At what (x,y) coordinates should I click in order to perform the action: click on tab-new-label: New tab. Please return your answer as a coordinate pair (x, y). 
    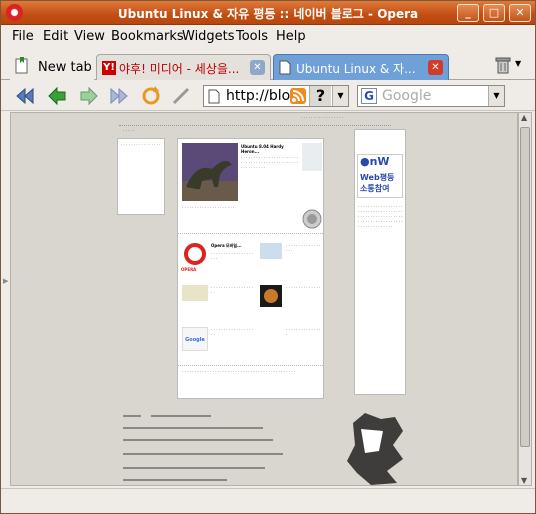
    Looking at the image, I should click on (65, 67).